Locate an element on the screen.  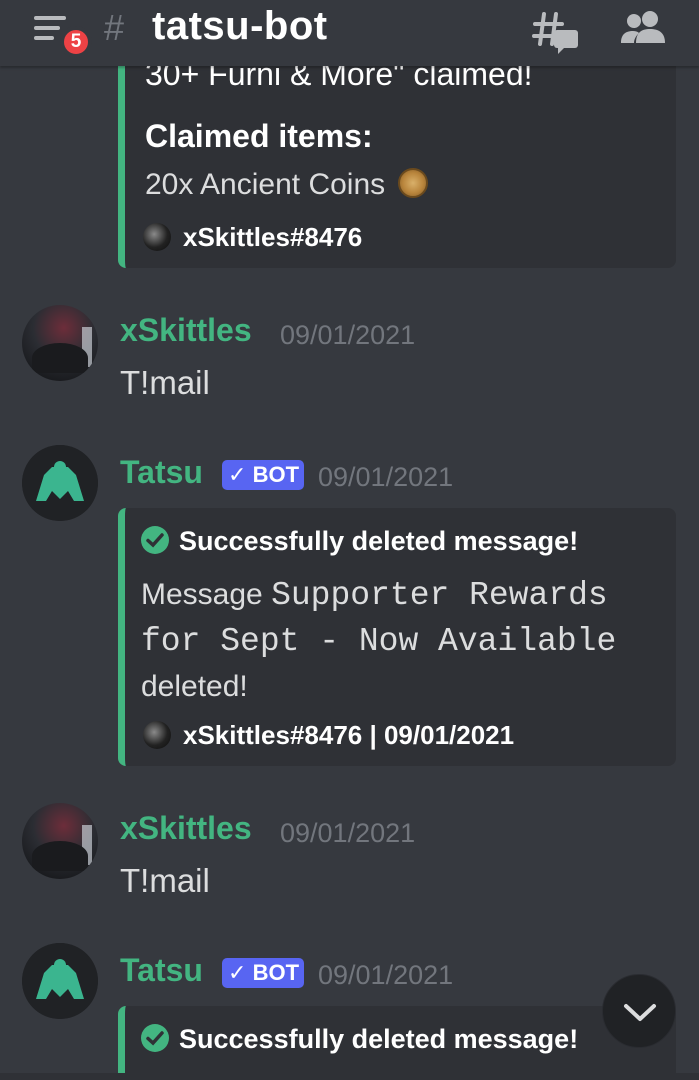
jump-to-bottom-button is located at coordinates (639, 1011).